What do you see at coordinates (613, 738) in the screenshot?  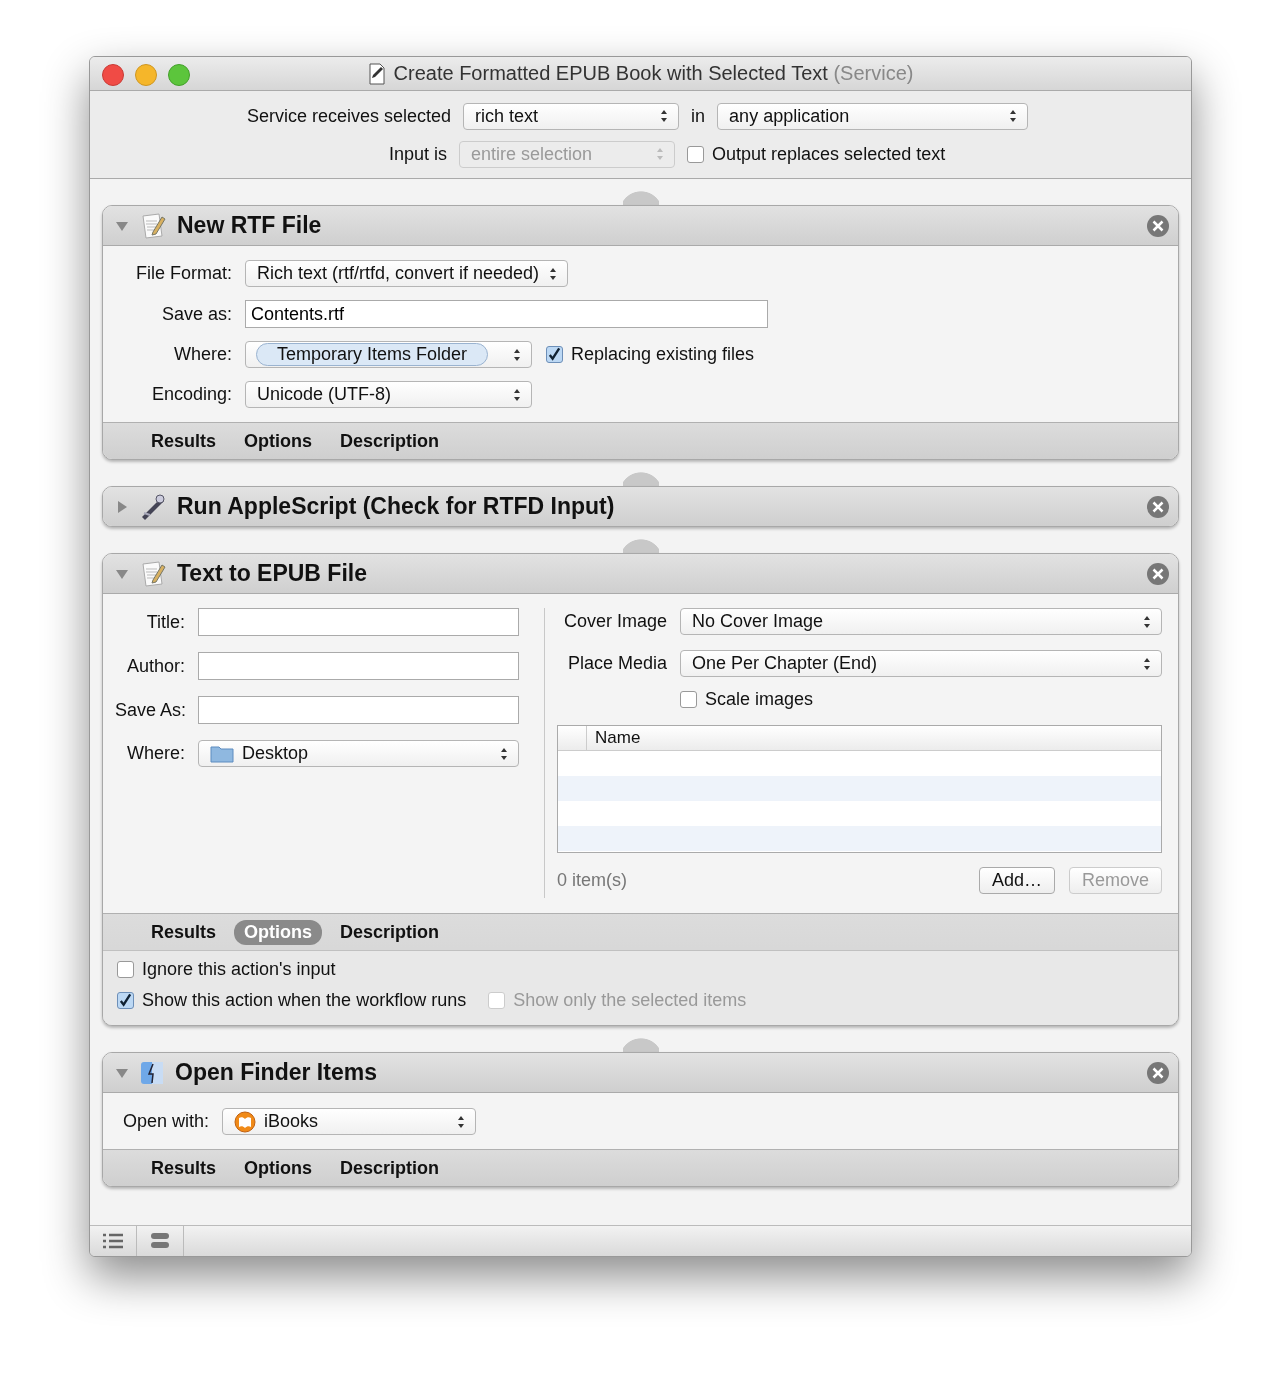 I see `column-header: Name` at bounding box center [613, 738].